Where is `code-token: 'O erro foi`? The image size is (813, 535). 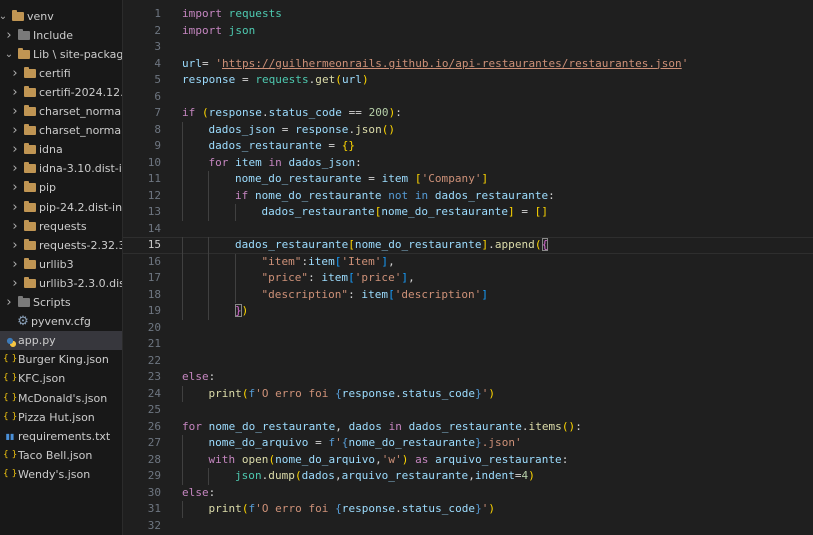
code-token: 'O erro foi is located at coordinates (295, 508).